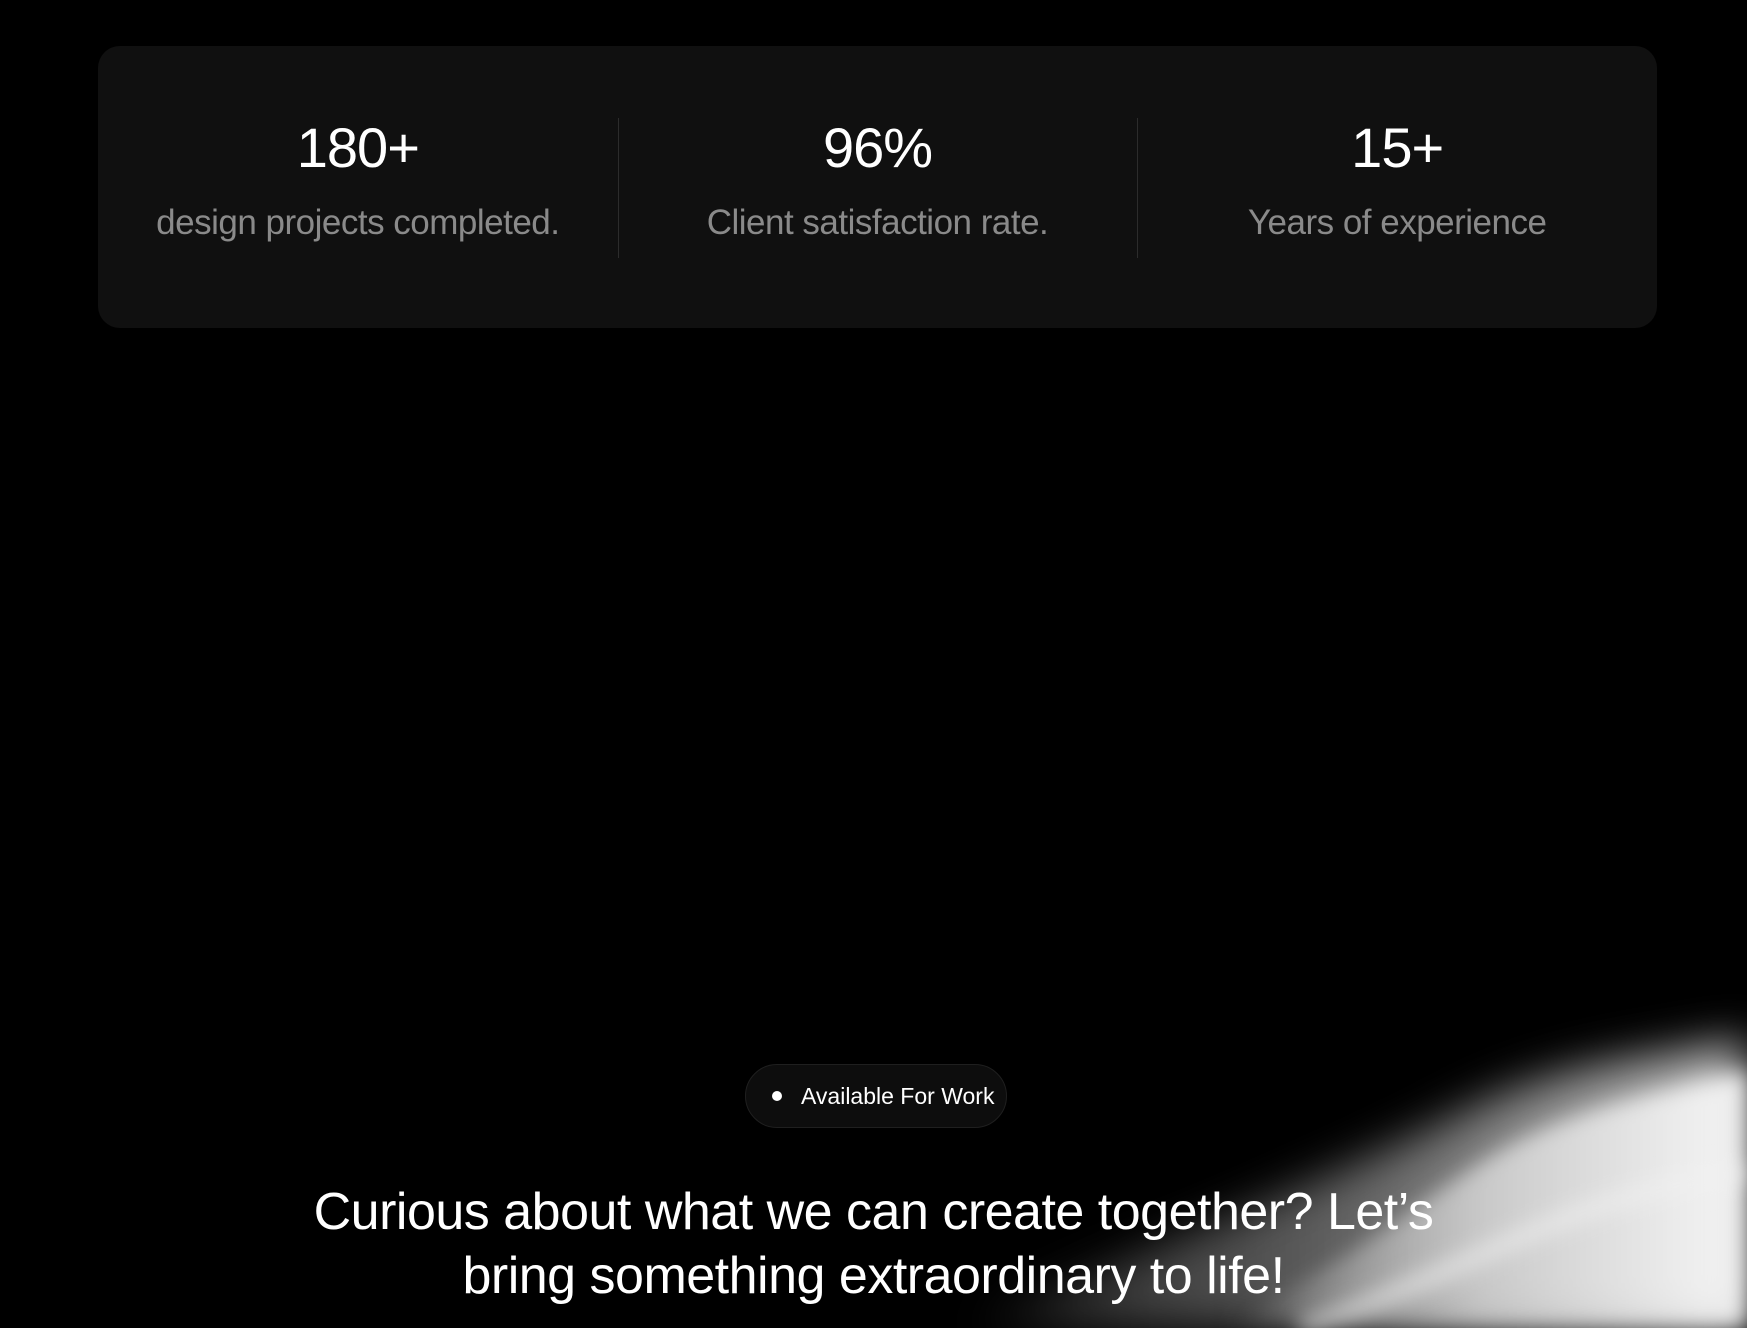  Describe the element at coordinates (1397, 222) in the screenshot. I see `stat-label: Years of experience` at that location.